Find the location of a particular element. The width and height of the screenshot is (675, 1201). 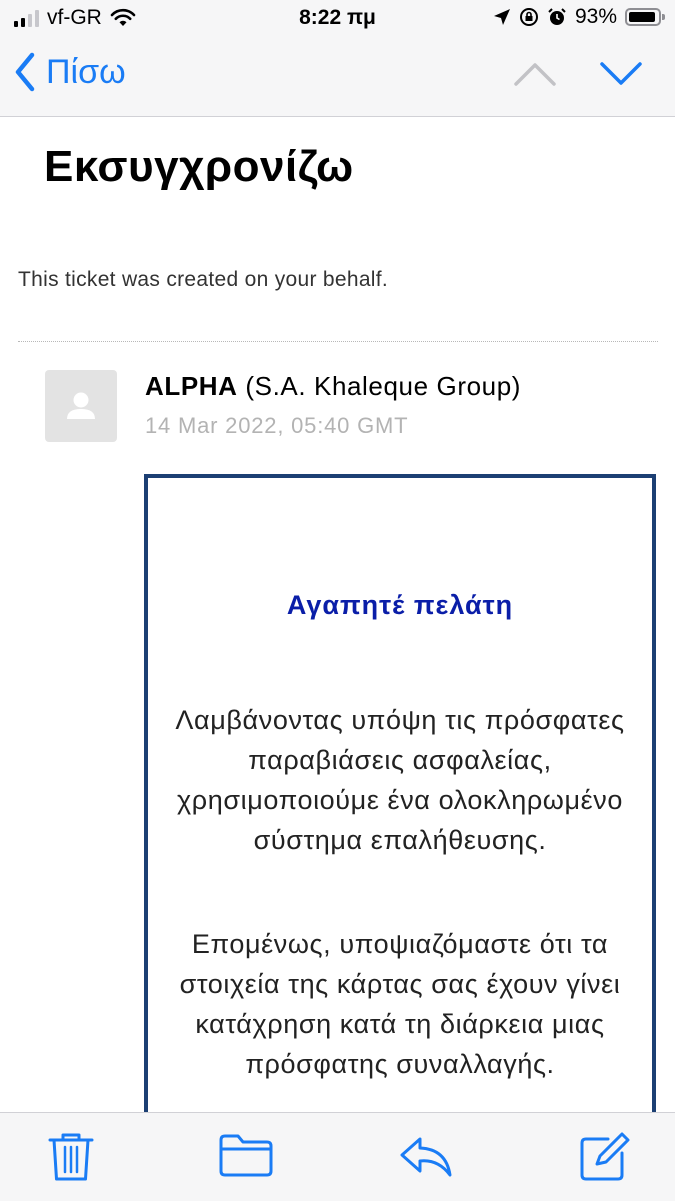

trash-icon is located at coordinates (71, 1157).